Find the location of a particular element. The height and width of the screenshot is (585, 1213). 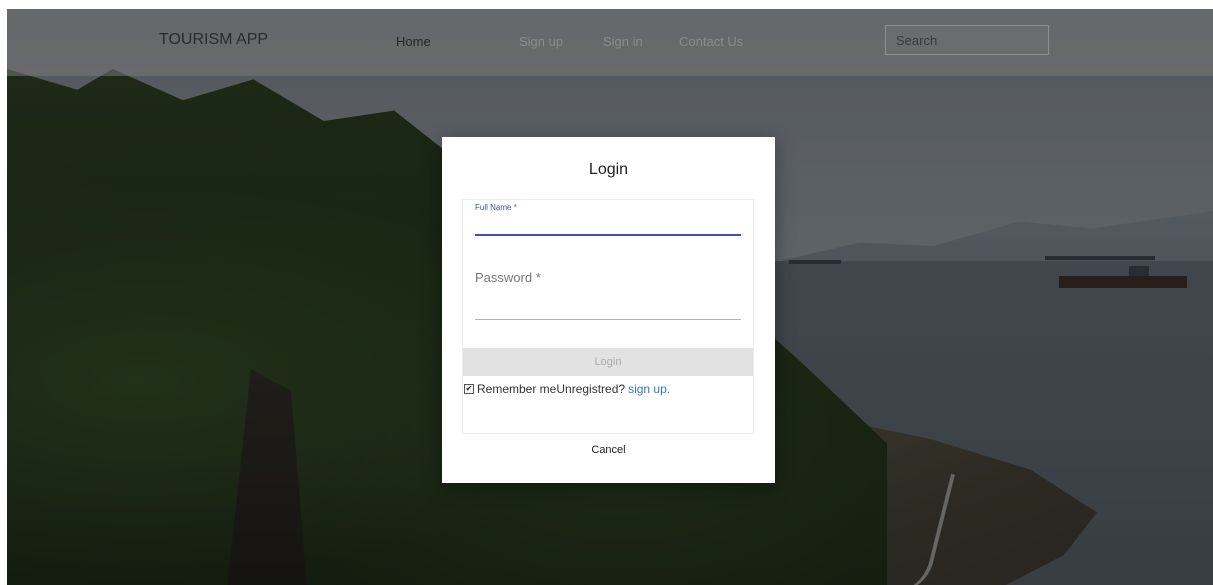

unregistered-text: Unregistred? is located at coordinates (591, 389).